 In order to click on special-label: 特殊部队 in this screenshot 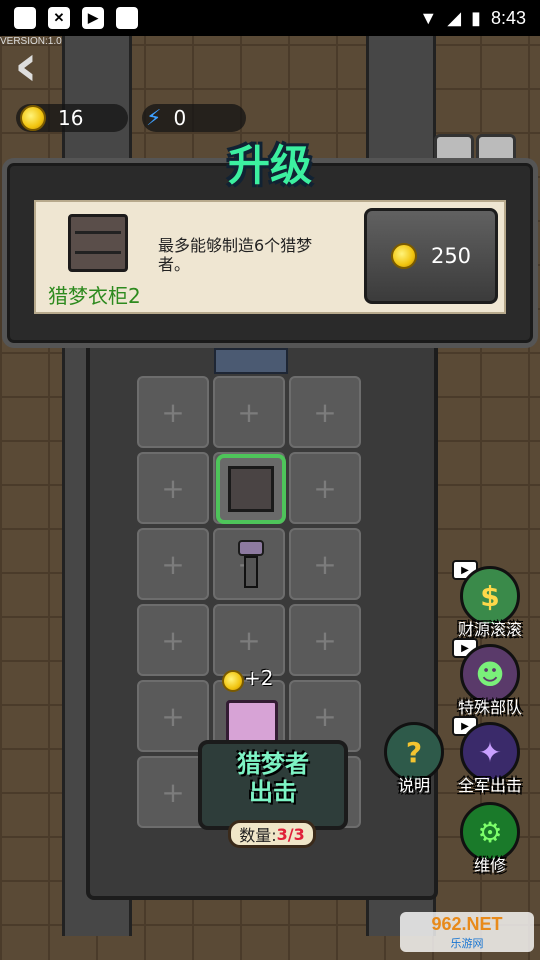, I will do `click(489, 707)`.